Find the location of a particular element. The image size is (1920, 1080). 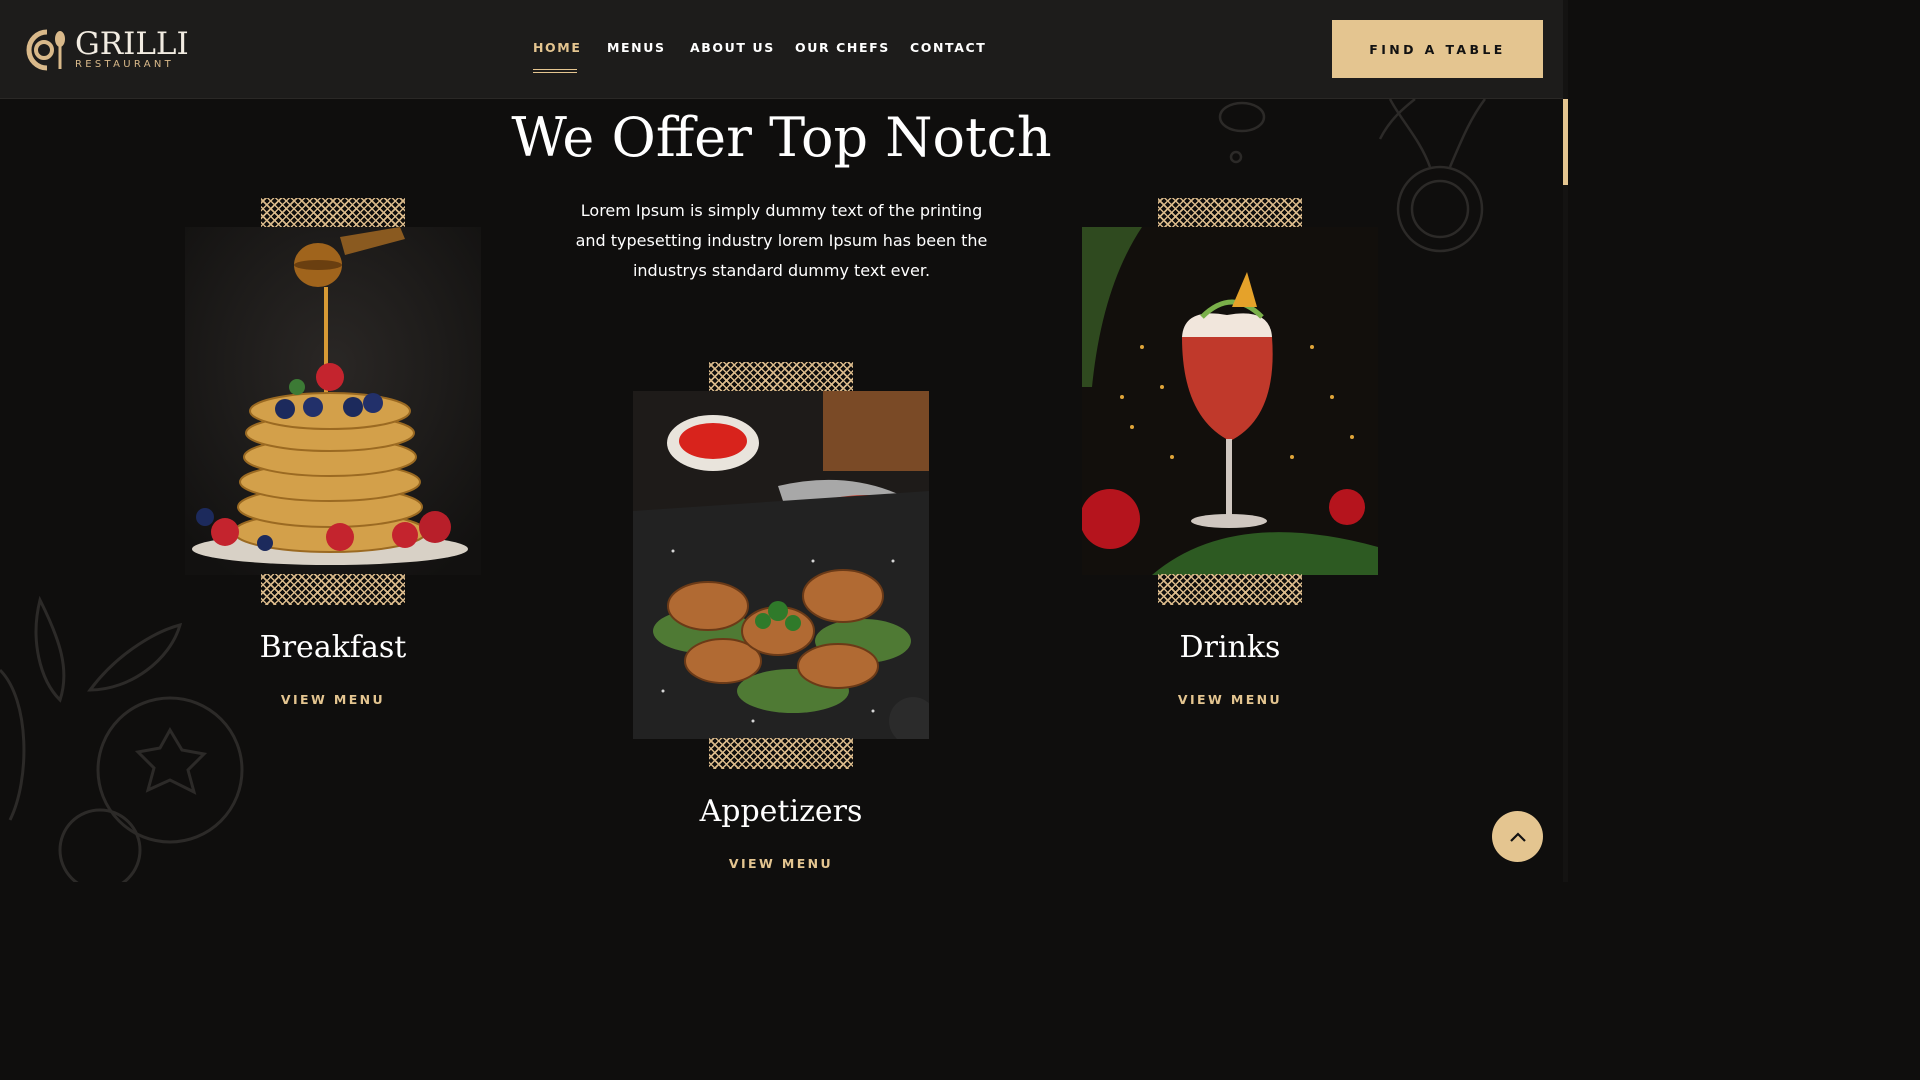

brand-tagline: RESTAURANT is located at coordinates (125, 64).